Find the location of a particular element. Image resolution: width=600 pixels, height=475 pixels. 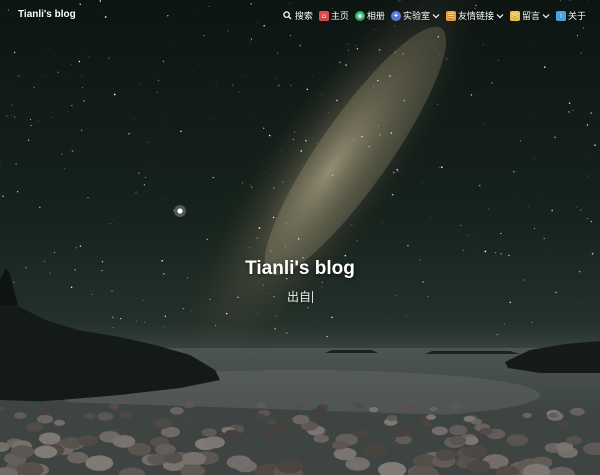

nav-item-label: 主页 is located at coordinates (339, 17).